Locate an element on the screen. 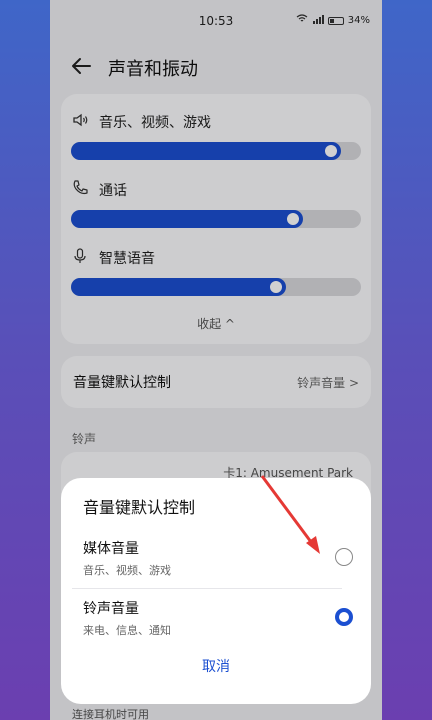 The height and width of the screenshot is (720, 432). dialog-divider is located at coordinates (207, 588).